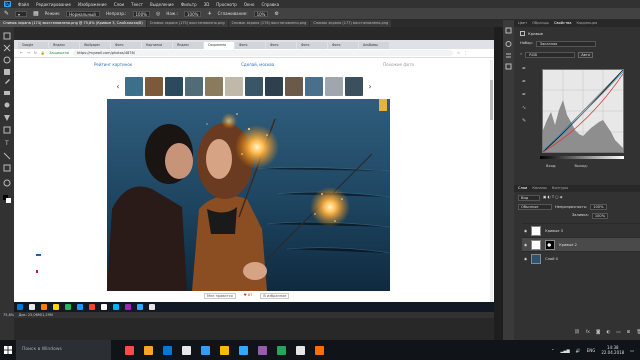 The width and height of the screenshot is (640, 360). Describe the element at coordinates (552, 350) in the screenshot. I see `tray-up-icon: ⌃` at that location.